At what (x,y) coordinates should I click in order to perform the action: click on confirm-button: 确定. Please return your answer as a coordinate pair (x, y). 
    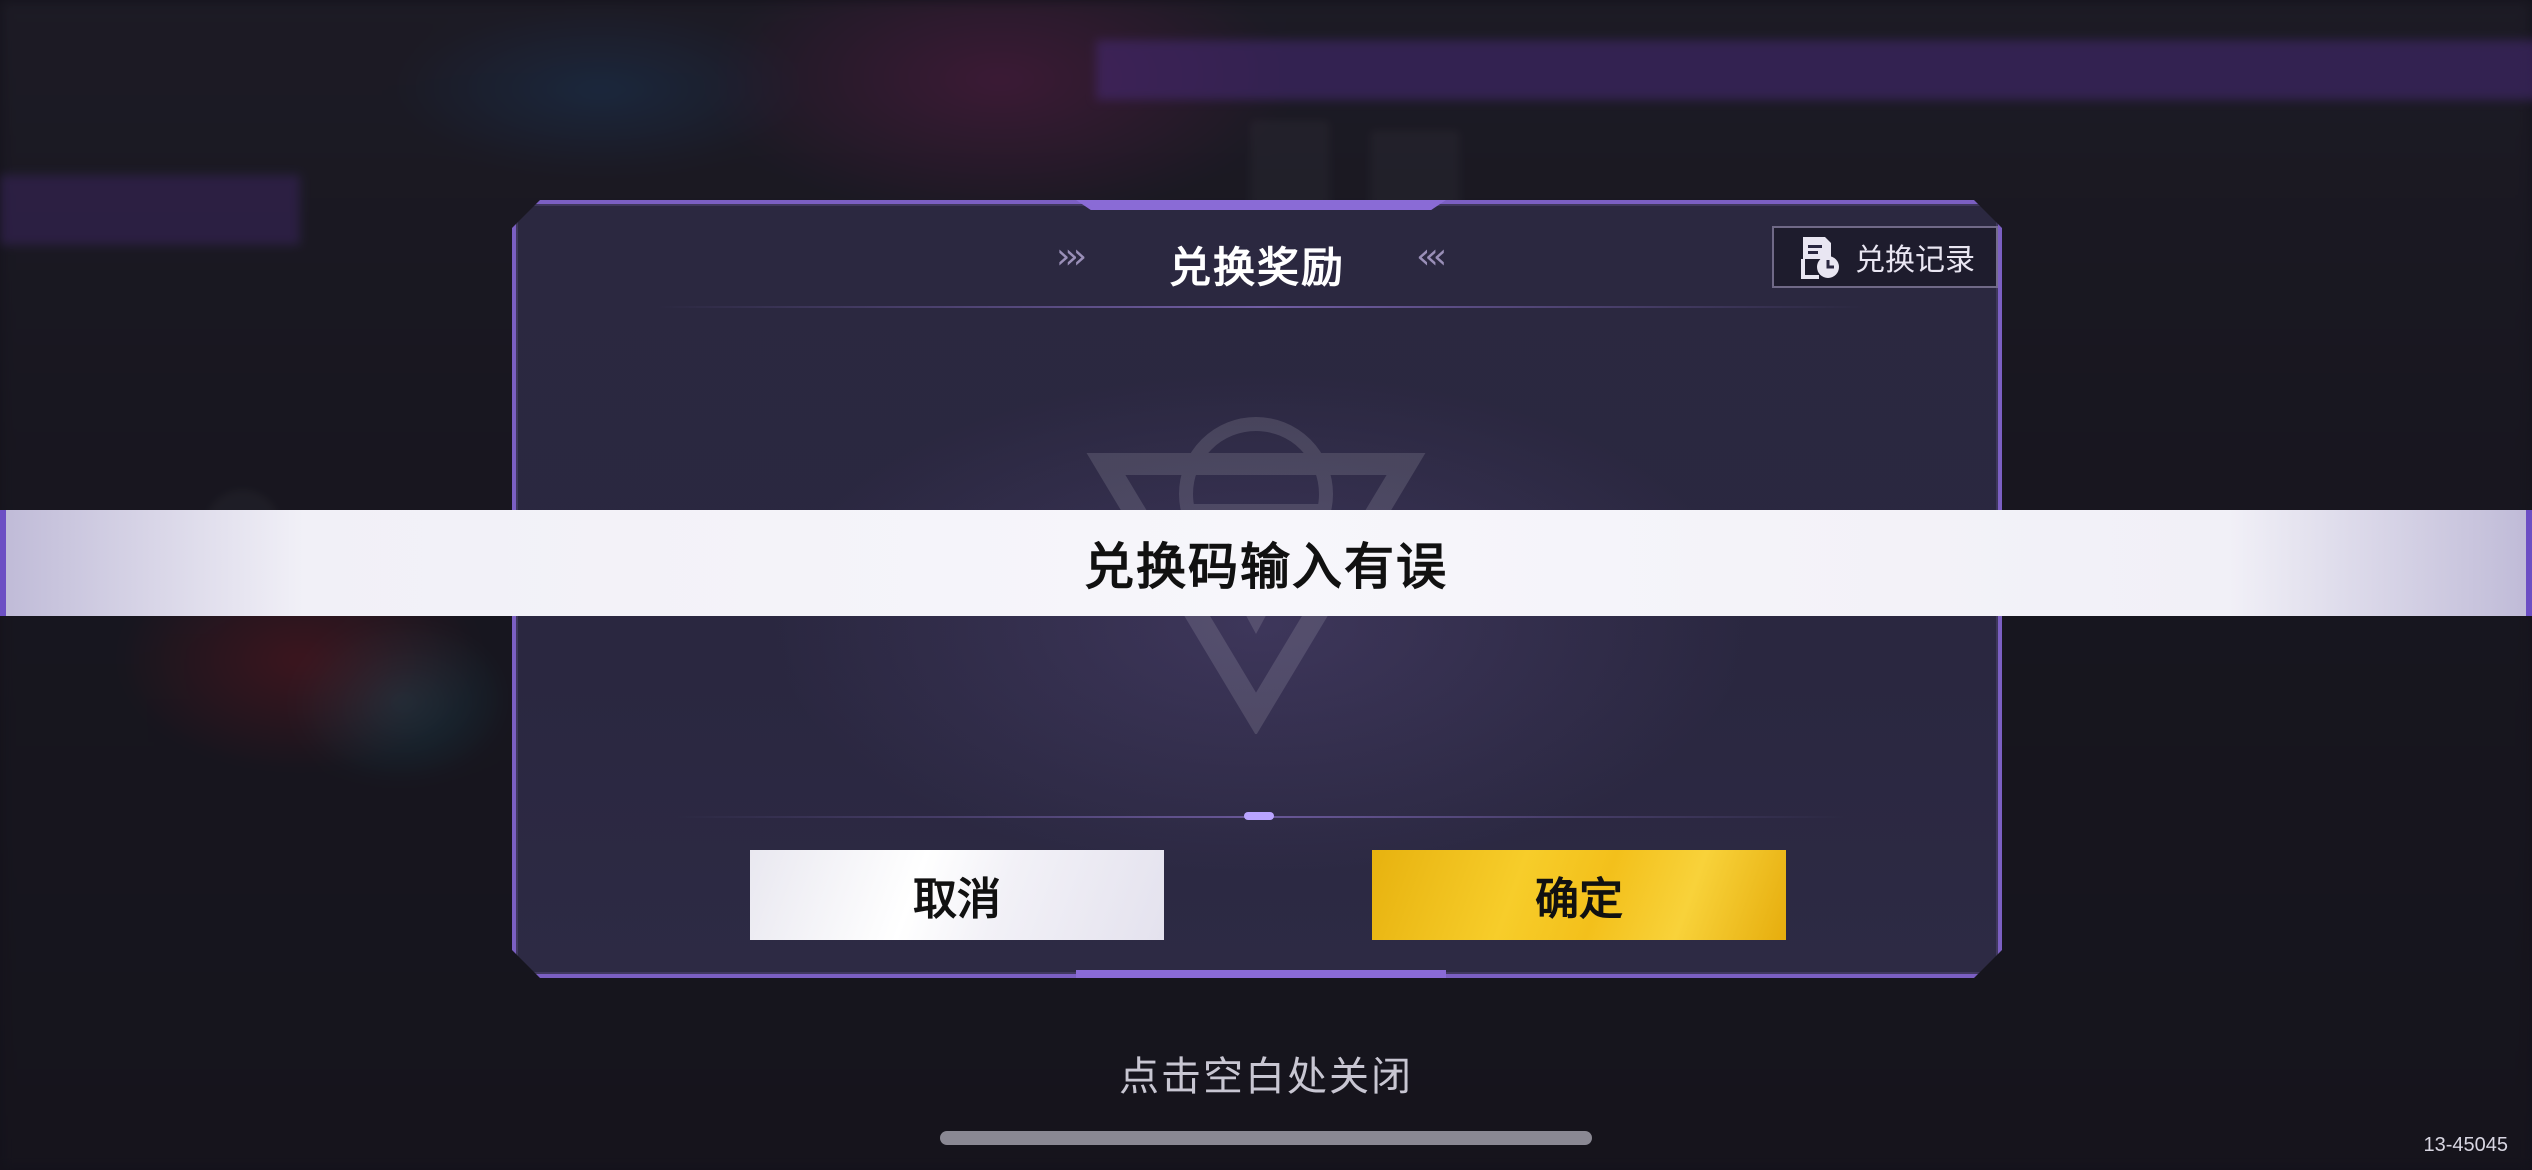
    Looking at the image, I should click on (1579, 895).